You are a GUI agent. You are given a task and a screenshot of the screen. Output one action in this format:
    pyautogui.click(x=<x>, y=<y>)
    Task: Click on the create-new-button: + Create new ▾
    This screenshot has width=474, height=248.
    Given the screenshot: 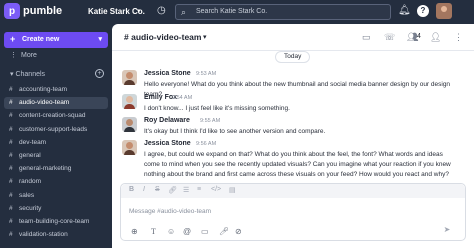 What is the action you would take?
    pyautogui.click(x=56, y=40)
    